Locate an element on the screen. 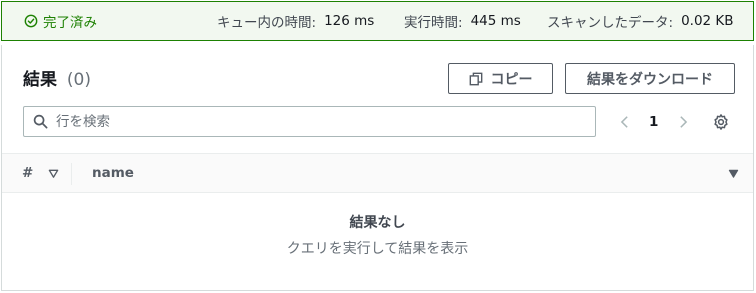 This screenshot has width=756, height=293. empty-state-title: 結果なし is located at coordinates (377, 223).